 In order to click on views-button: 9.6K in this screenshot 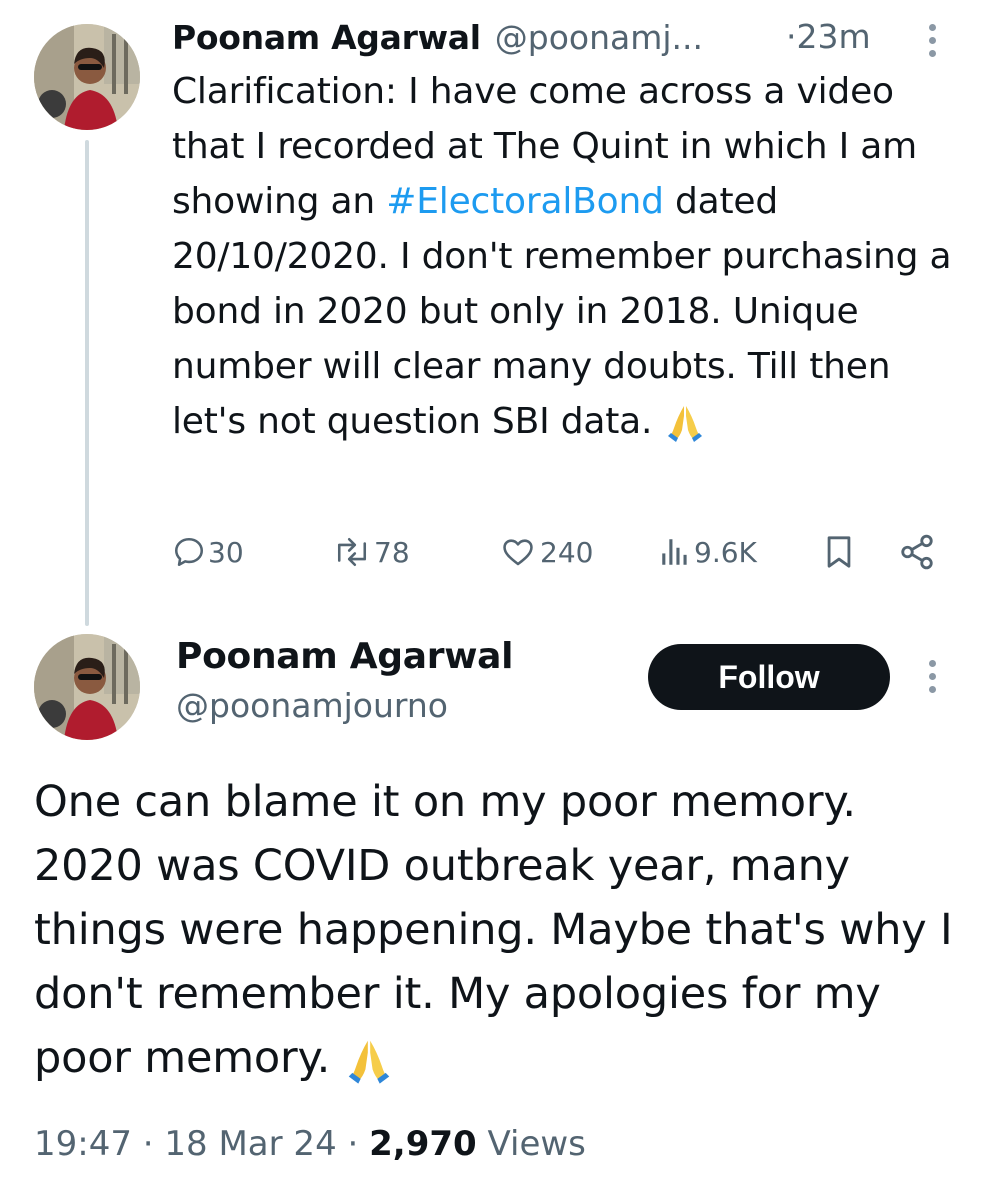, I will do `click(707, 552)`.